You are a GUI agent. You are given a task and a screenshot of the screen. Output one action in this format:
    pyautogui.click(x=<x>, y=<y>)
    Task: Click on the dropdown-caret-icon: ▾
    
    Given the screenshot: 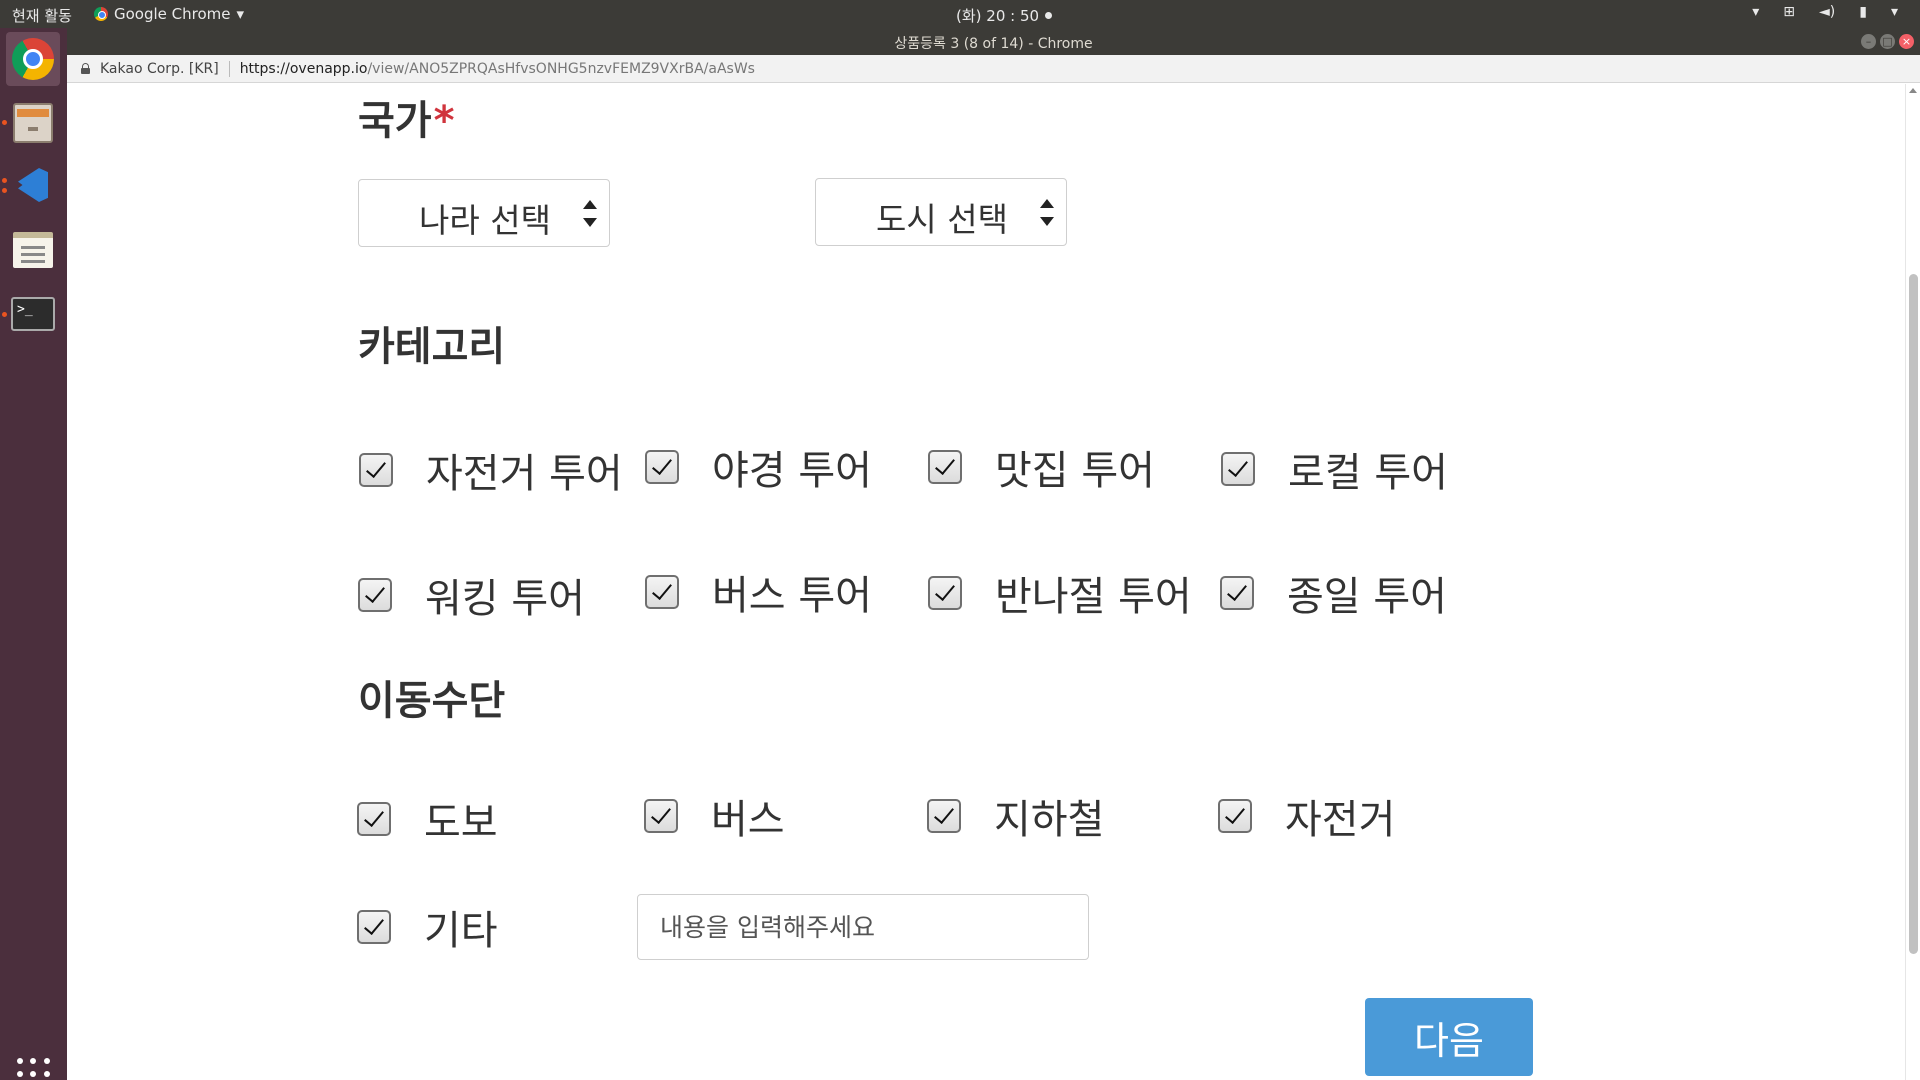 What is the action you would take?
    pyautogui.click(x=1755, y=12)
    